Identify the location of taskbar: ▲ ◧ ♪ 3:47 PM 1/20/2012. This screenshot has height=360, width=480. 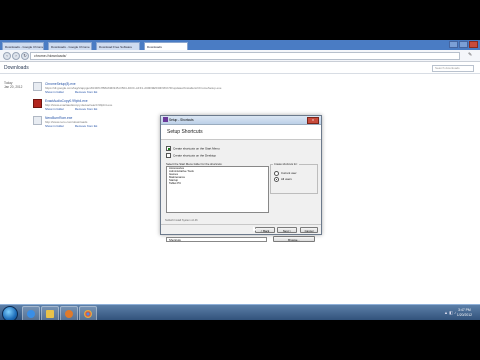
(240, 312).